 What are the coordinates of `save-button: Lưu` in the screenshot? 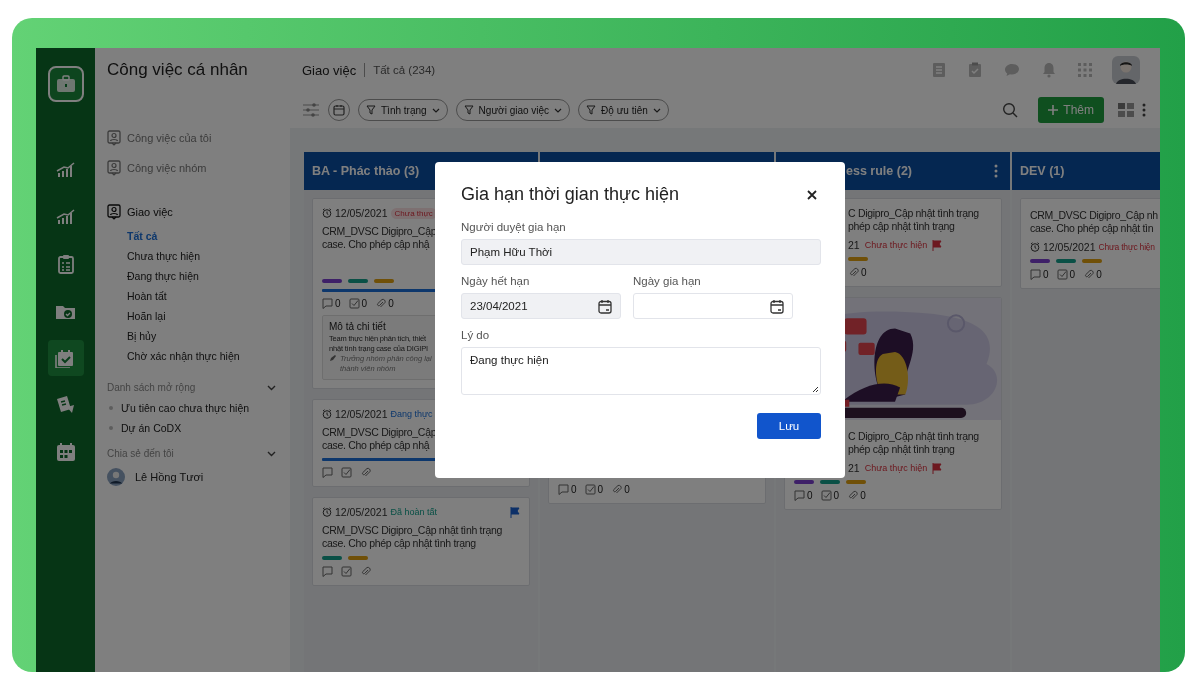 It's located at (789, 426).